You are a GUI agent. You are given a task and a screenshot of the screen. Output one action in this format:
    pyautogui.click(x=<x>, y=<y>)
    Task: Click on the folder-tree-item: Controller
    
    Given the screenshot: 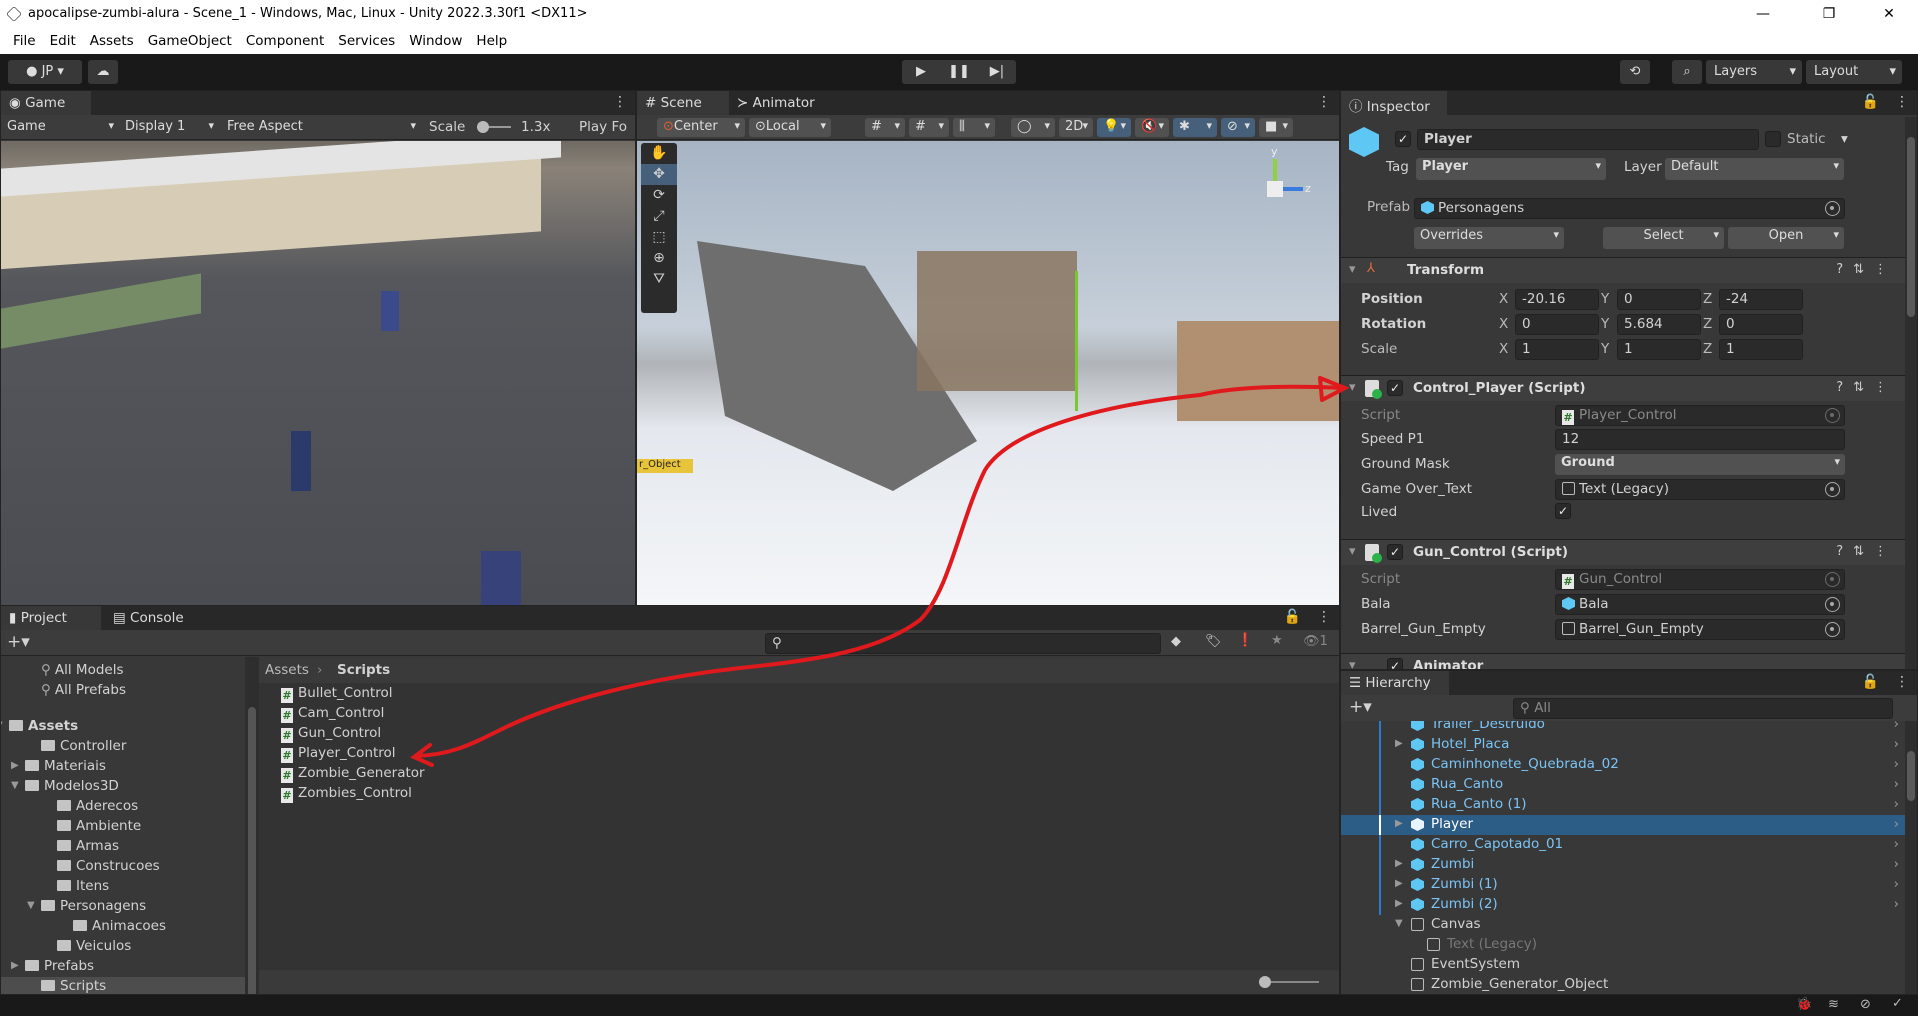 What is the action you would take?
    pyautogui.click(x=123, y=747)
    